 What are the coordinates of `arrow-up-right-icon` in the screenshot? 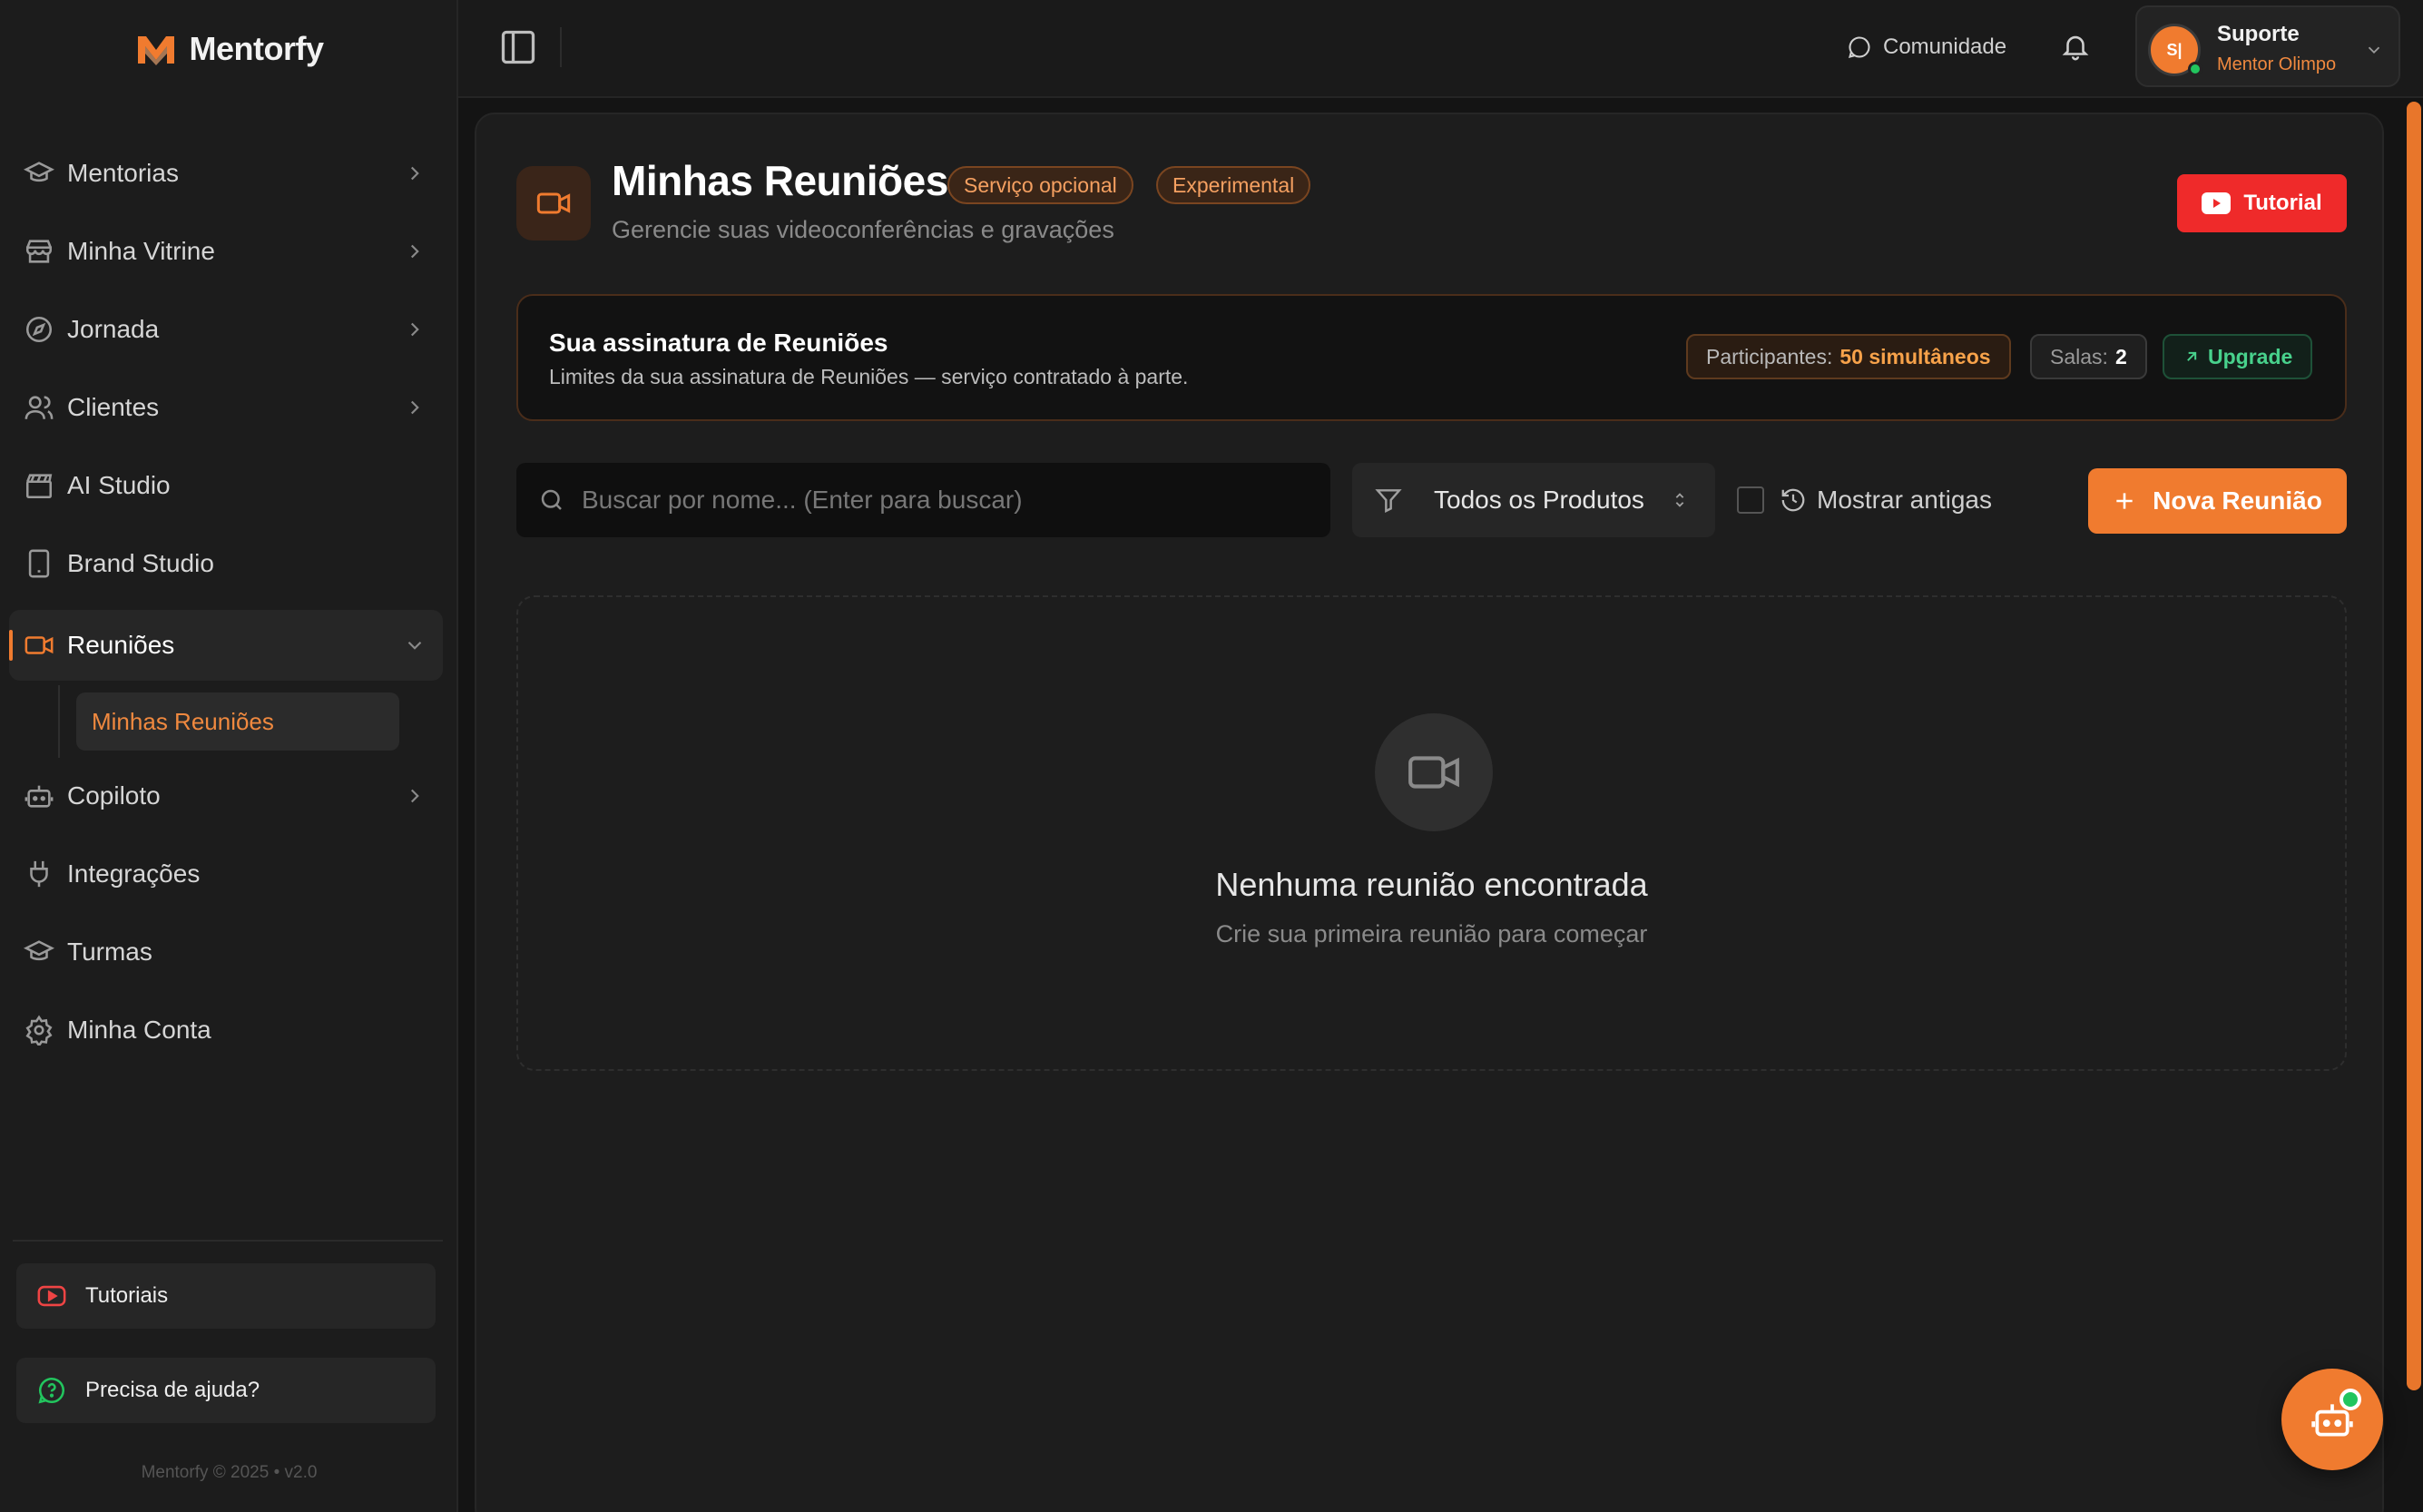 It's located at (2192, 356).